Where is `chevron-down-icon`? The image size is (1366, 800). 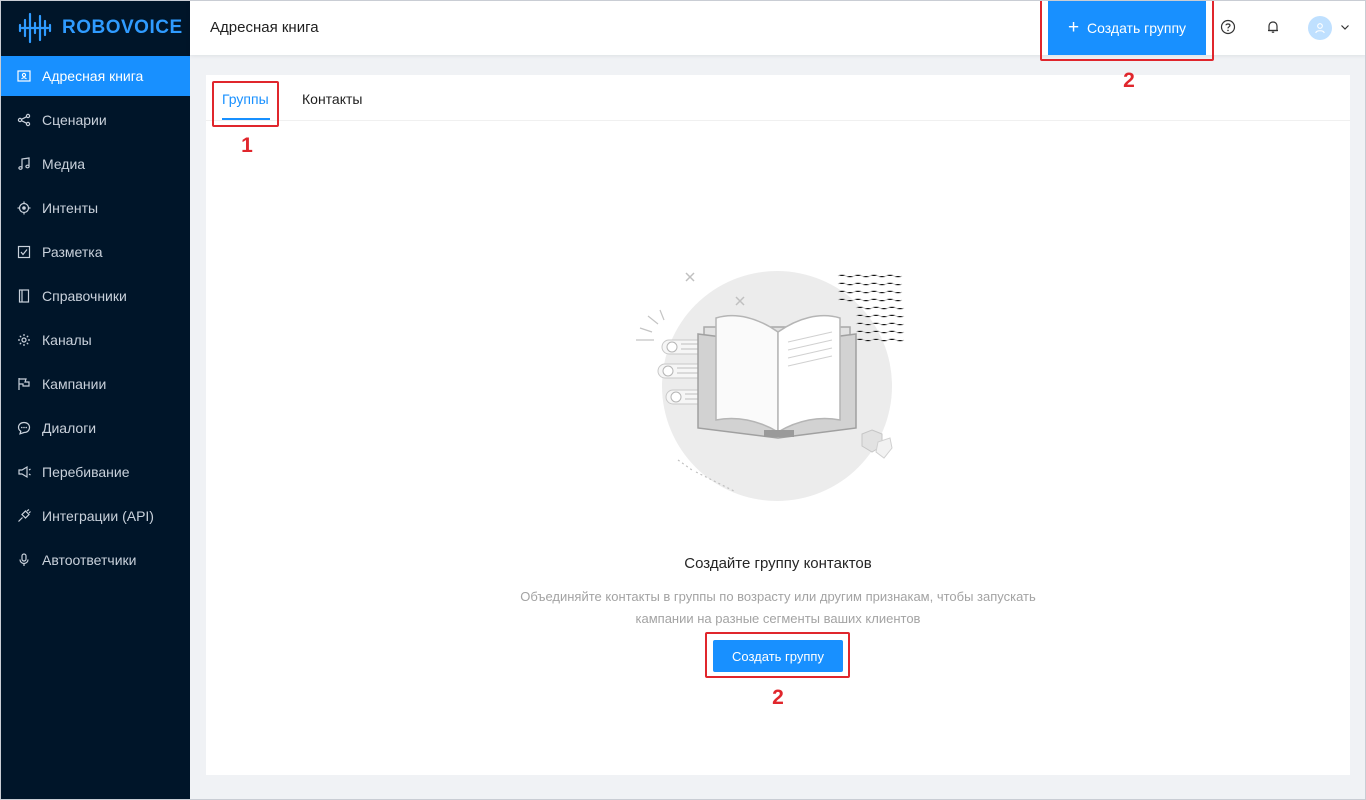 chevron-down-icon is located at coordinates (1345, 27).